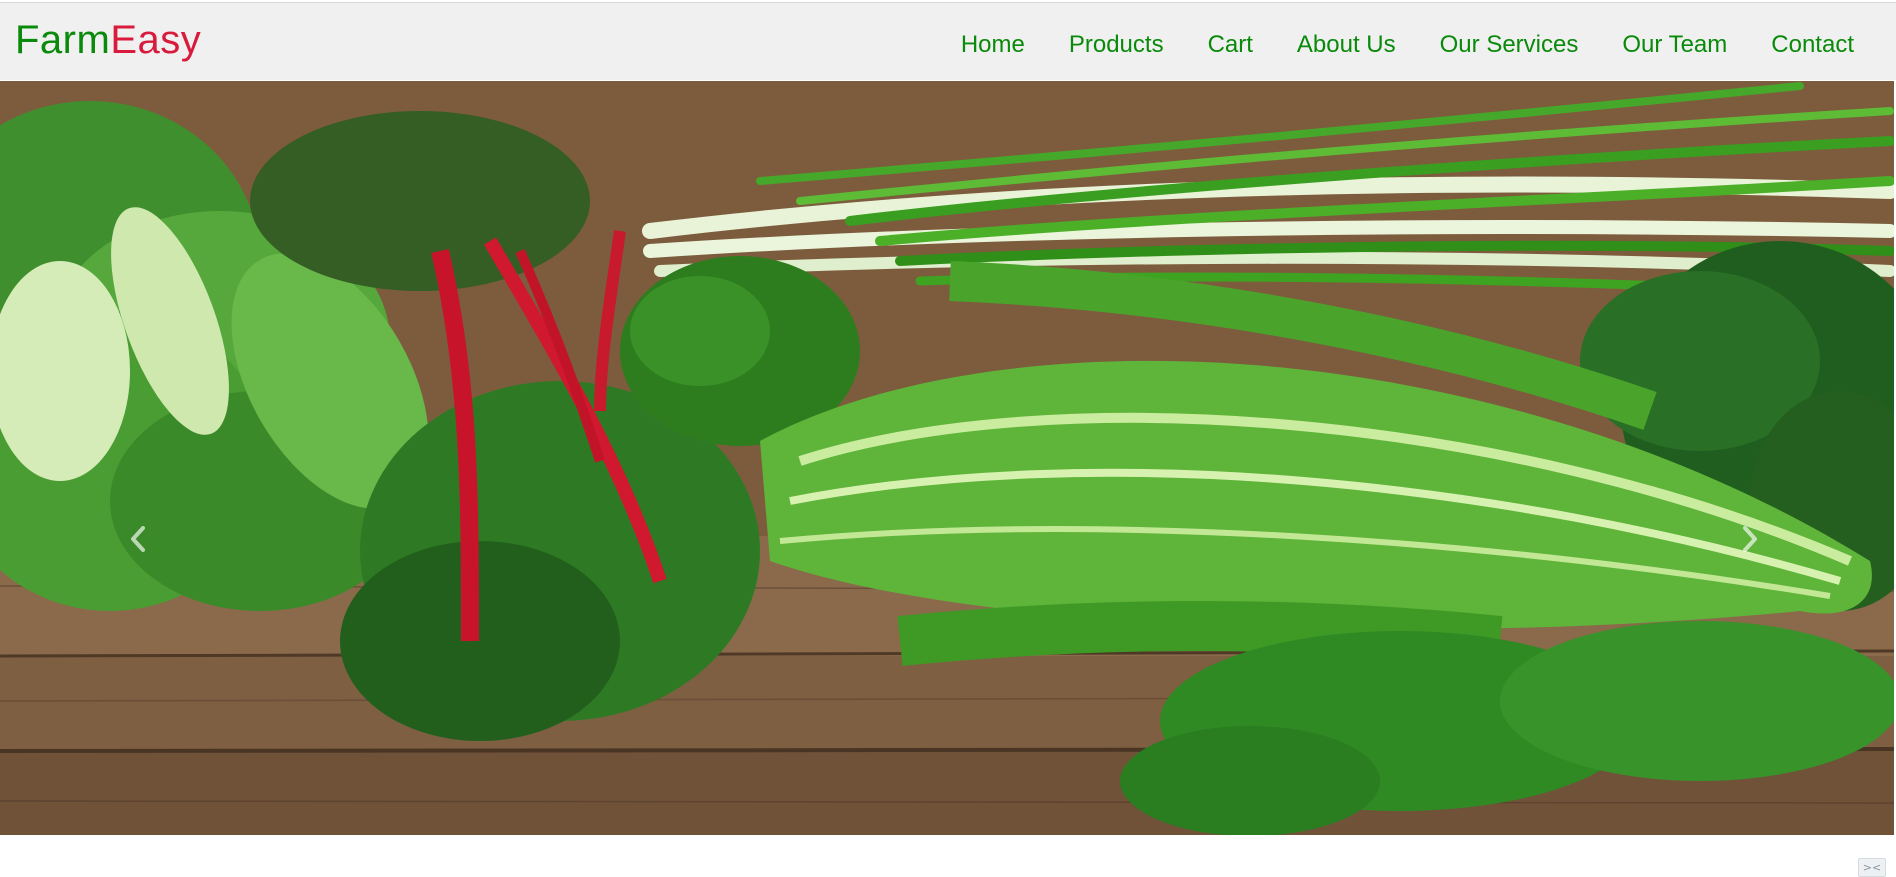  What do you see at coordinates (1509, 45) in the screenshot?
I see `nav-services-link: Our Services` at bounding box center [1509, 45].